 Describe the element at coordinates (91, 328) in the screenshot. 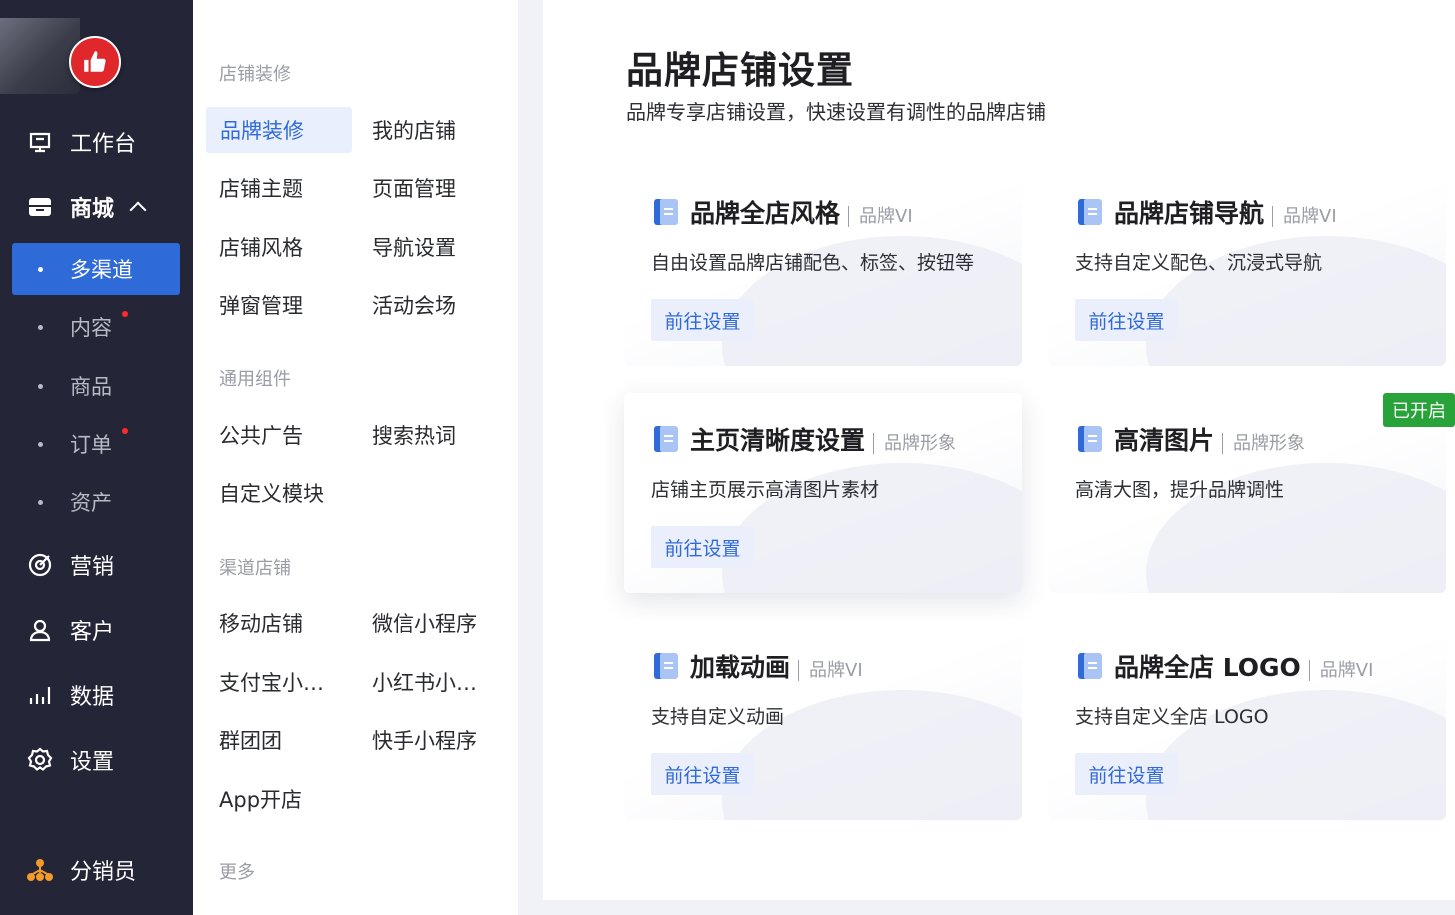

I see `subnav-label: 内容` at that location.